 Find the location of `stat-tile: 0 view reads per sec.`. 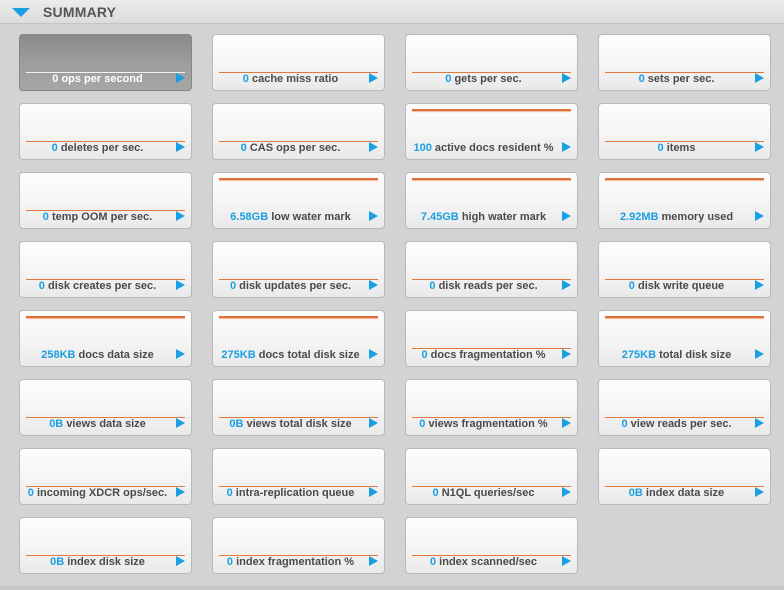

stat-tile: 0 view reads per sec. is located at coordinates (684, 407).